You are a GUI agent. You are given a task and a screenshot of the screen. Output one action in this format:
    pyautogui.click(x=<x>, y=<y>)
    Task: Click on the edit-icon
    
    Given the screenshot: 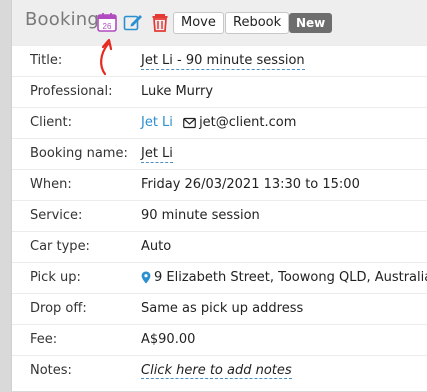 What is the action you would take?
    pyautogui.click(x=133, y=22)
    